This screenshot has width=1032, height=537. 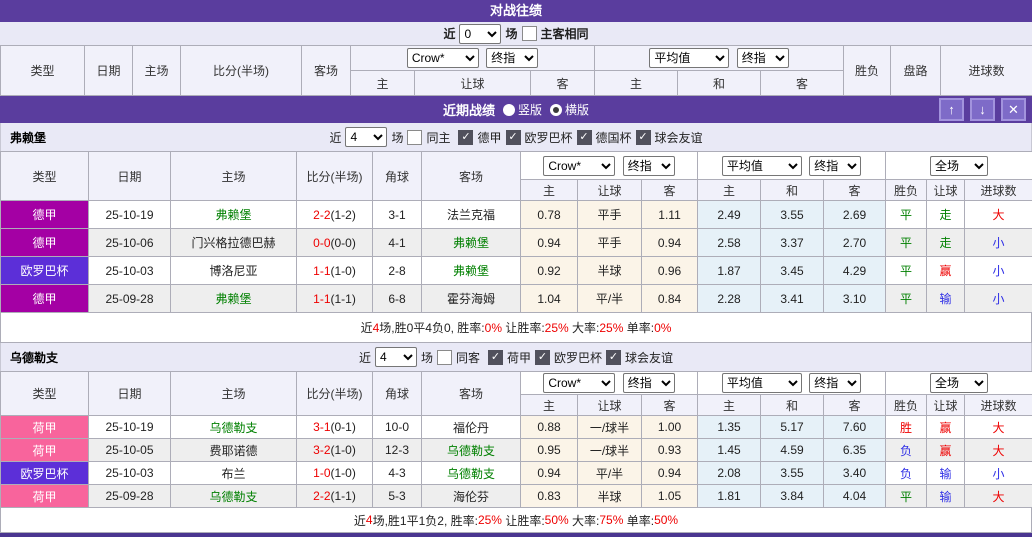 What do you see at coordinates (549, 427) in the screenshot?
I see `odds-home: 0.88` at bounding box center [549, 427].